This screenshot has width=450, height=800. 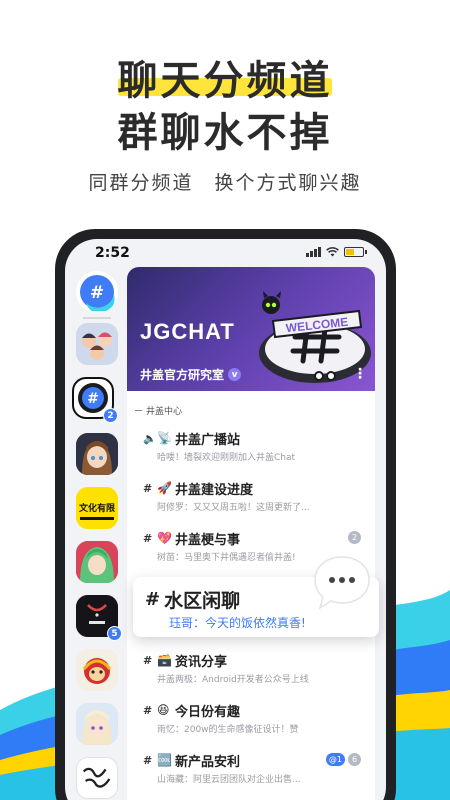 I want to click on banner-title: JGCHAT, so click(x=187, y=331).